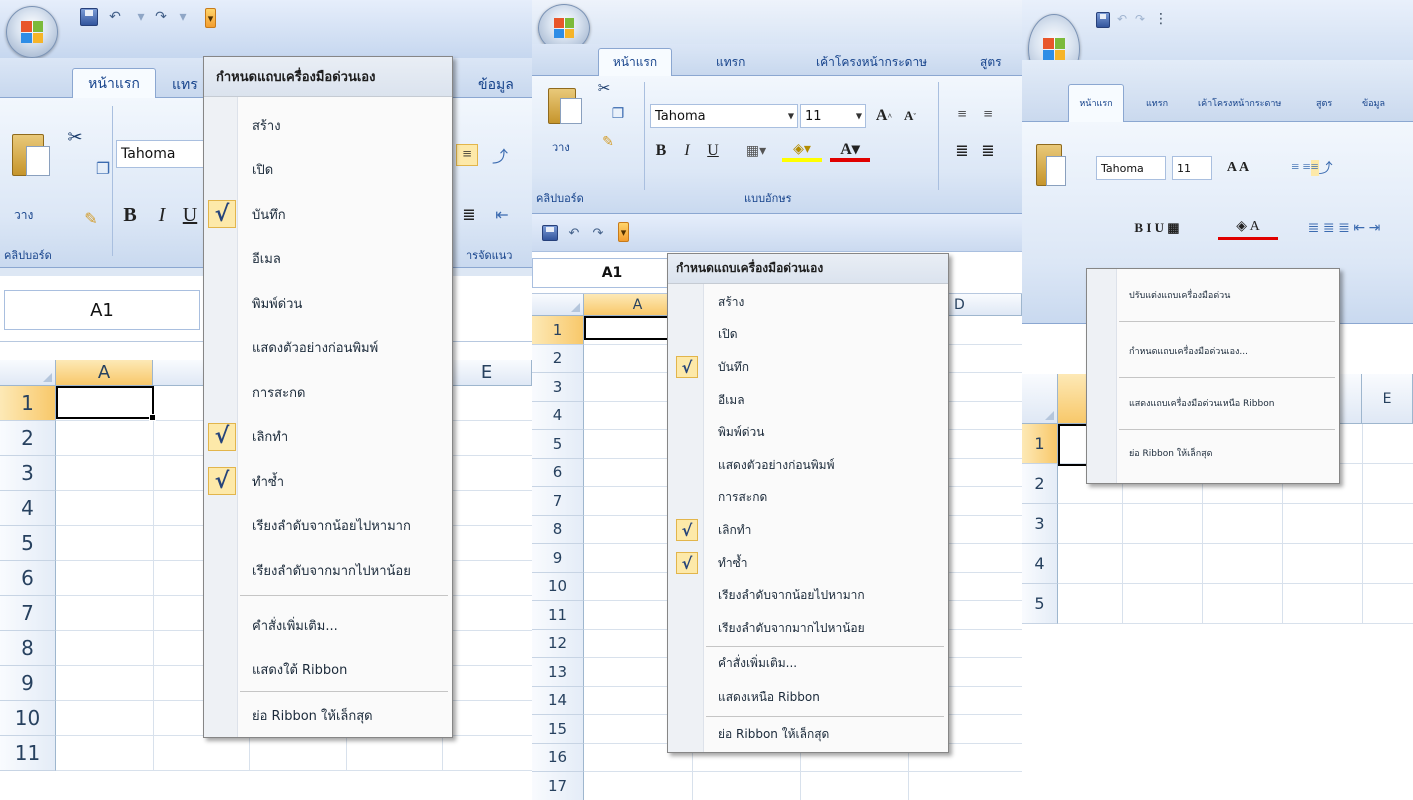 The height and width of the screenshot is (800, 1413). I want to click on shrink-font-button: Aˇ, so click(910, 116).